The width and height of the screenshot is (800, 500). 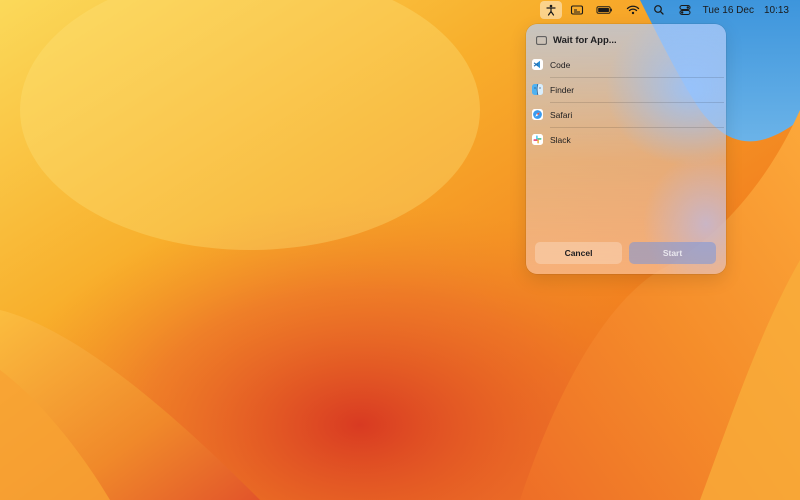 What do you see at coordinates (728, 10) in the screenshot?
I see `menubar-date: Tue 16 Dec` at bounding box center [728, 10].